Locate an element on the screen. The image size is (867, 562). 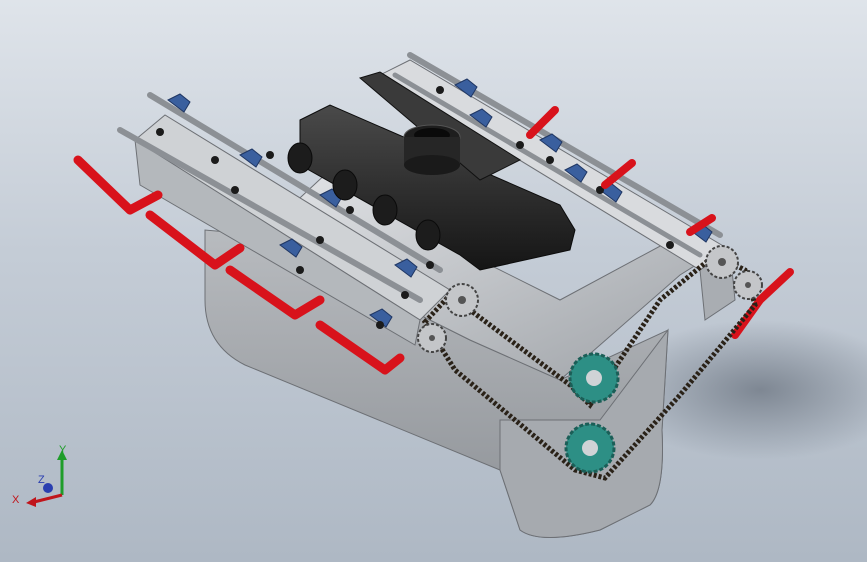
crank-sprocket-upper is located at coordinates (594, 378).